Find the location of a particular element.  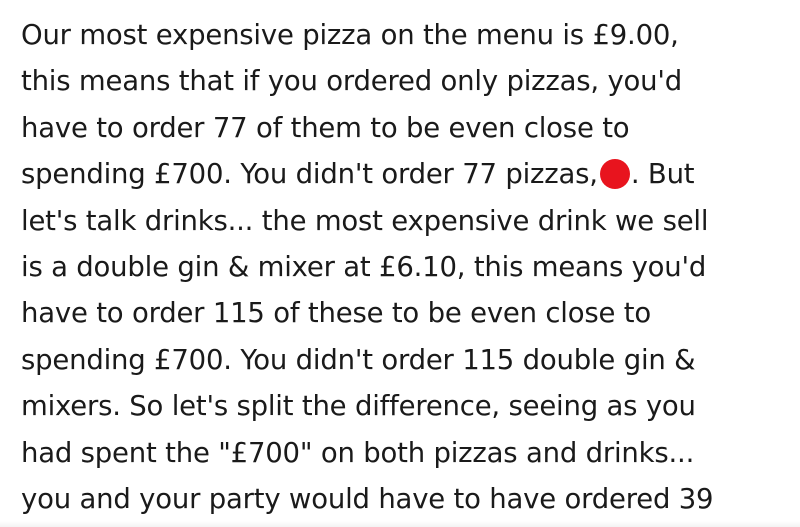

bottom-edge-shadow is located at coordinates (400, 524).